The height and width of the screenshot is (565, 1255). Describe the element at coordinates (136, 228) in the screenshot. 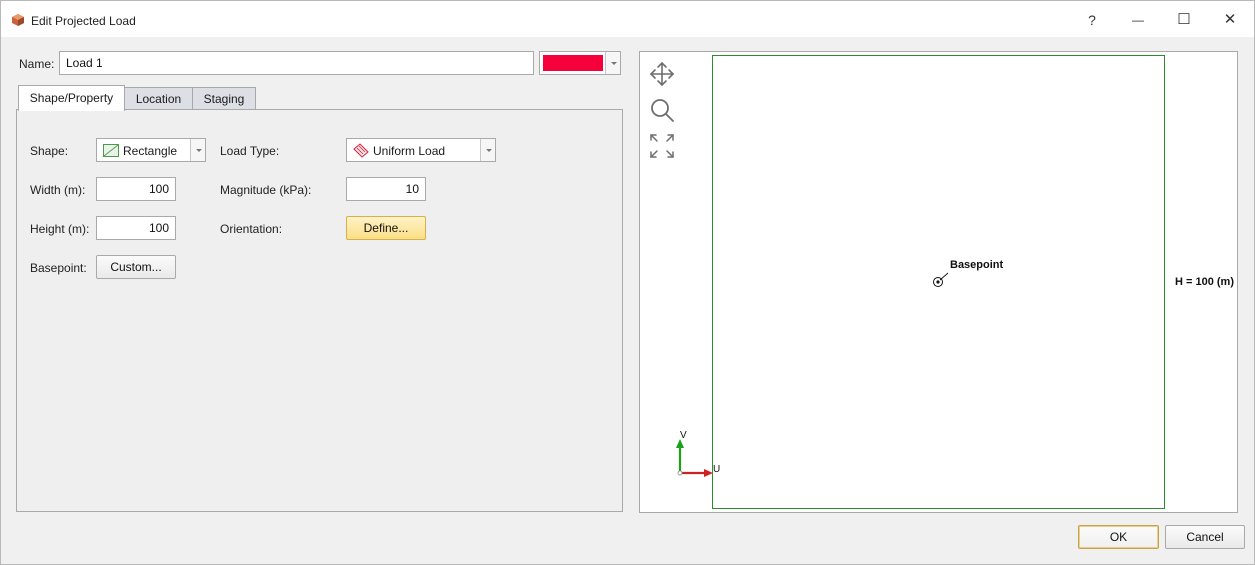

I see `height-input: 100` at that location.